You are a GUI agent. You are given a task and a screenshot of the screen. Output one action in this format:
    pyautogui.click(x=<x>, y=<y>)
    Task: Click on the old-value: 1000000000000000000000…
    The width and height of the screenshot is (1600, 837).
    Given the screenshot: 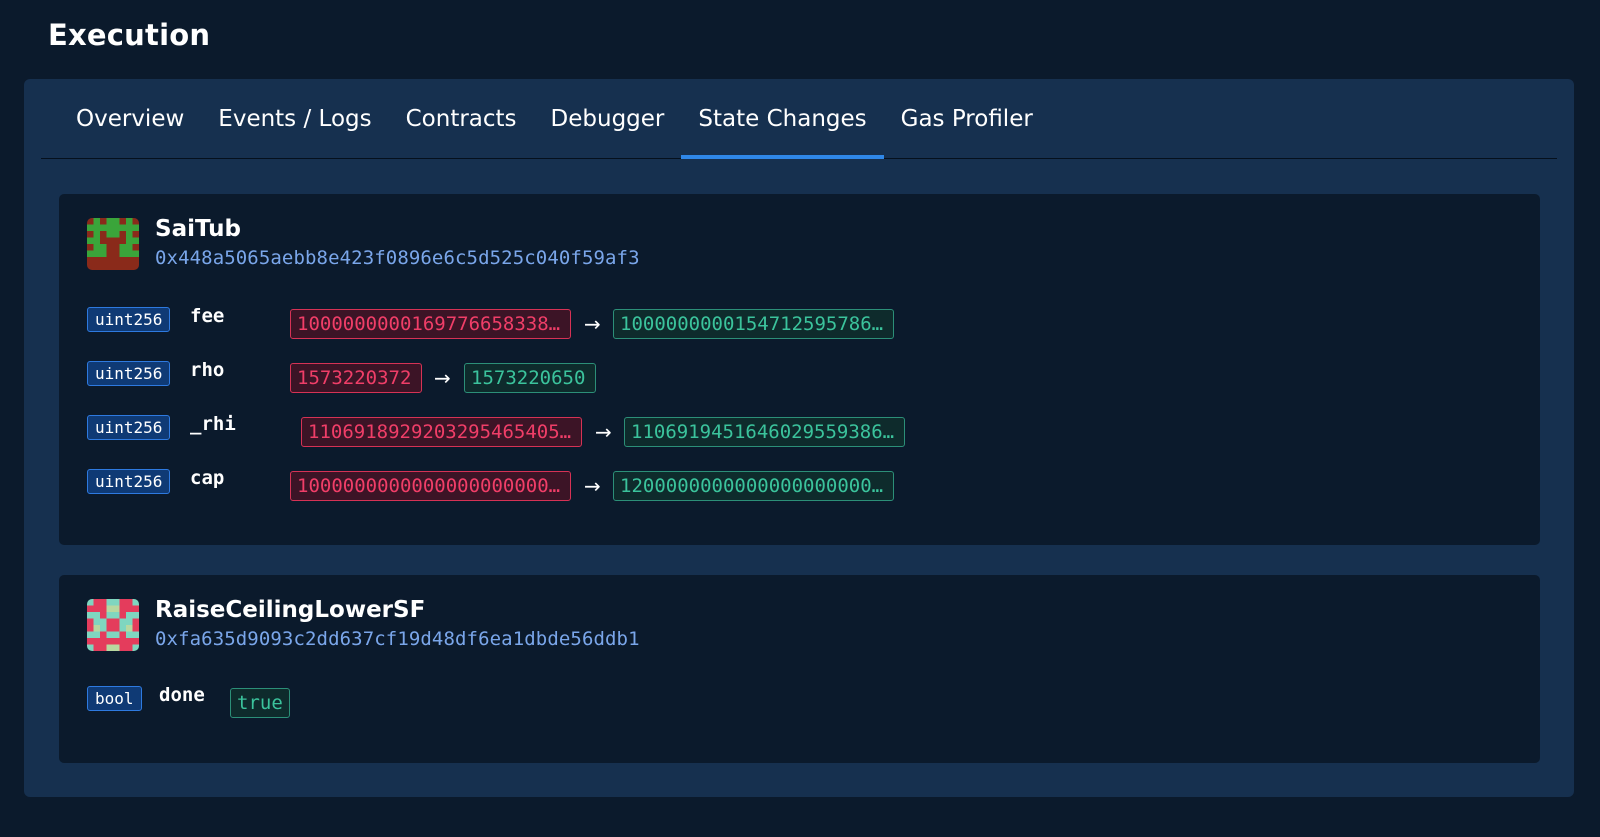 What is the action you would take?
    pyautogui.click(x=430, y=486)
    